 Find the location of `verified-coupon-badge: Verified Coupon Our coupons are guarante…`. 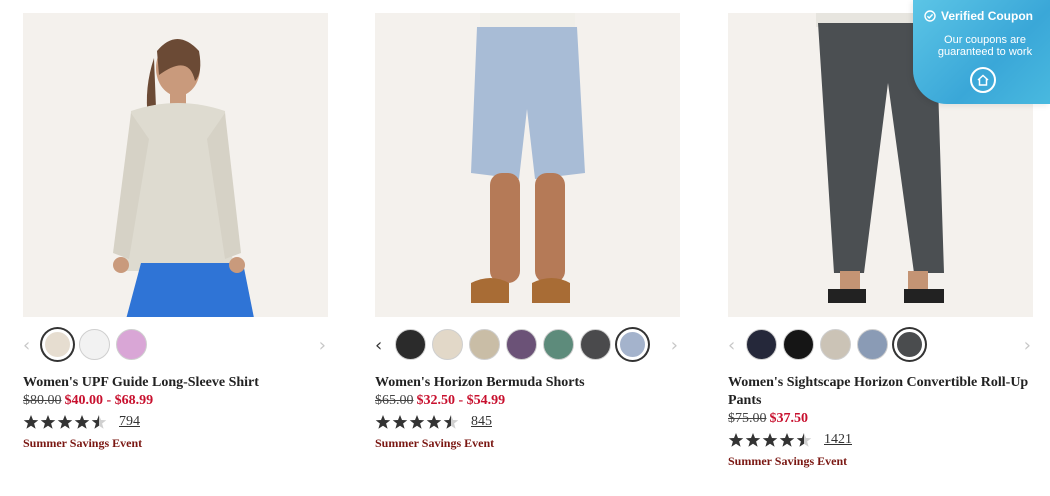

verified-coupon-badge: Verified Coupon Our coupons are guarante… is located at coordinates (981, 52).